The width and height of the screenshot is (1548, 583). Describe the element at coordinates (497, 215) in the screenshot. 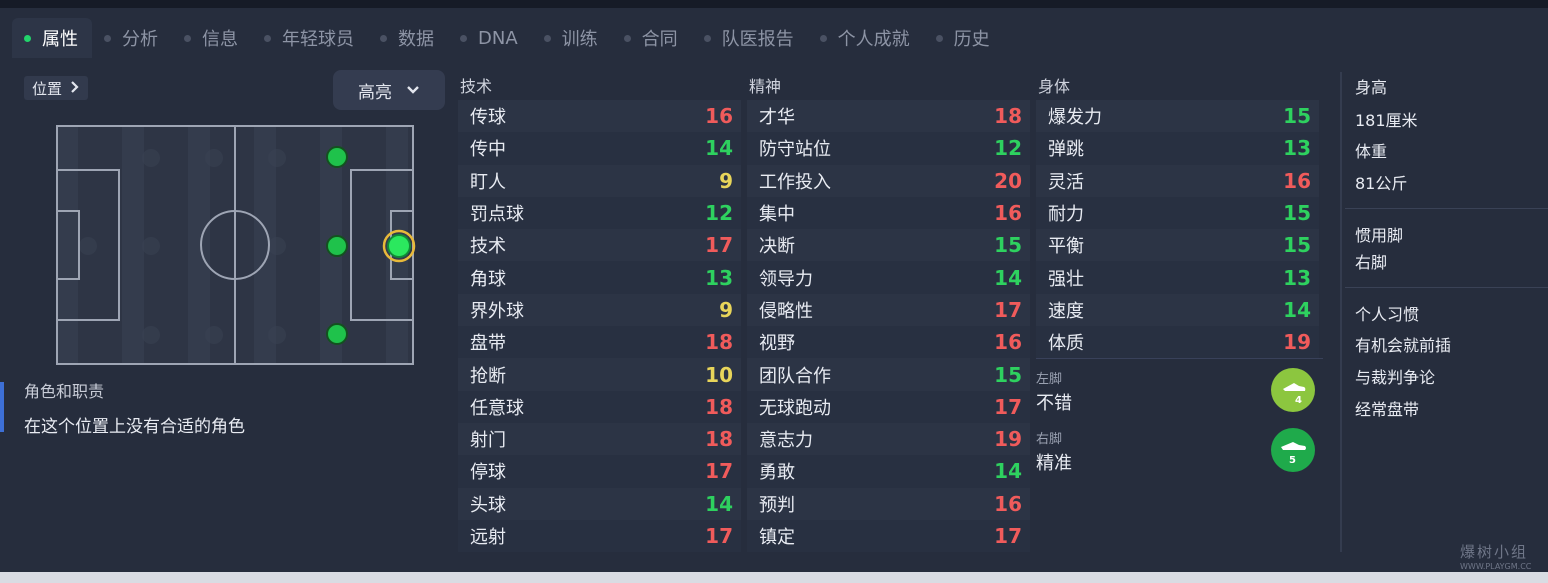

I see `attribute-name: 罚点球` at that location.